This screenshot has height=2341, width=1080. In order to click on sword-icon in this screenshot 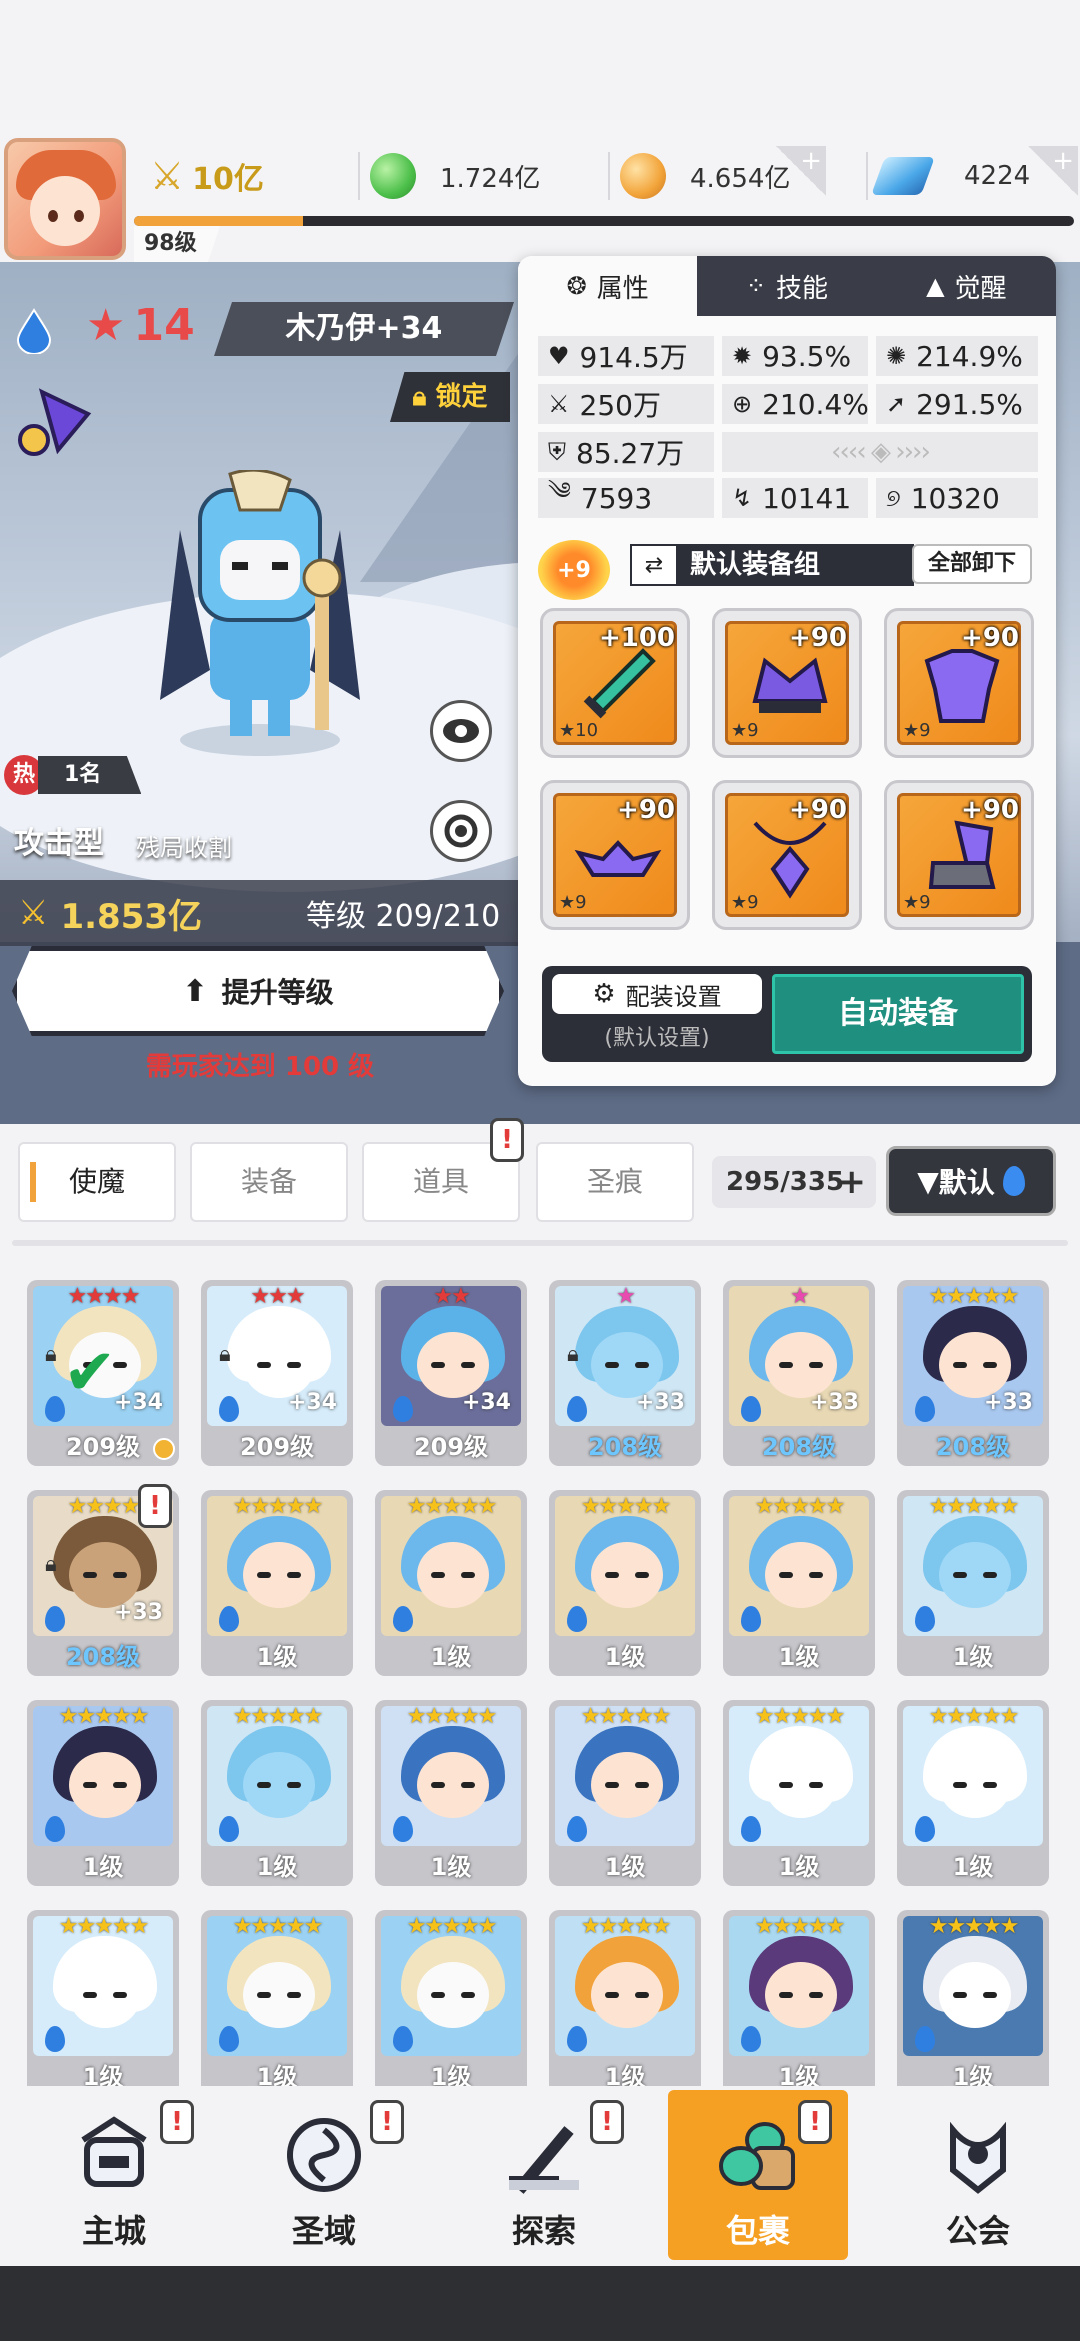, I will do `click(544, 2155)`.